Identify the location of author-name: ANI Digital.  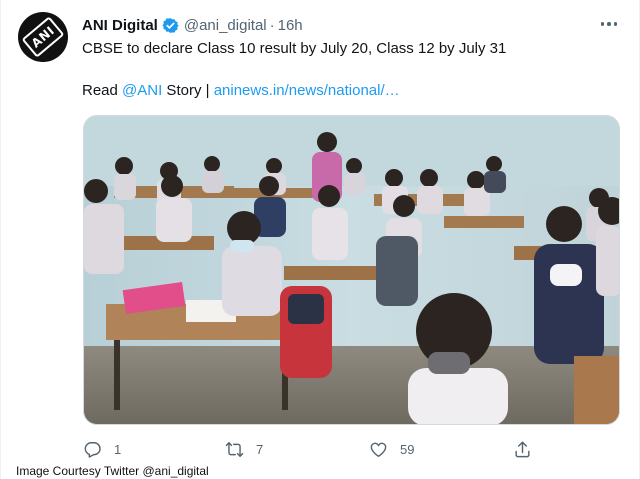
(120, 25).